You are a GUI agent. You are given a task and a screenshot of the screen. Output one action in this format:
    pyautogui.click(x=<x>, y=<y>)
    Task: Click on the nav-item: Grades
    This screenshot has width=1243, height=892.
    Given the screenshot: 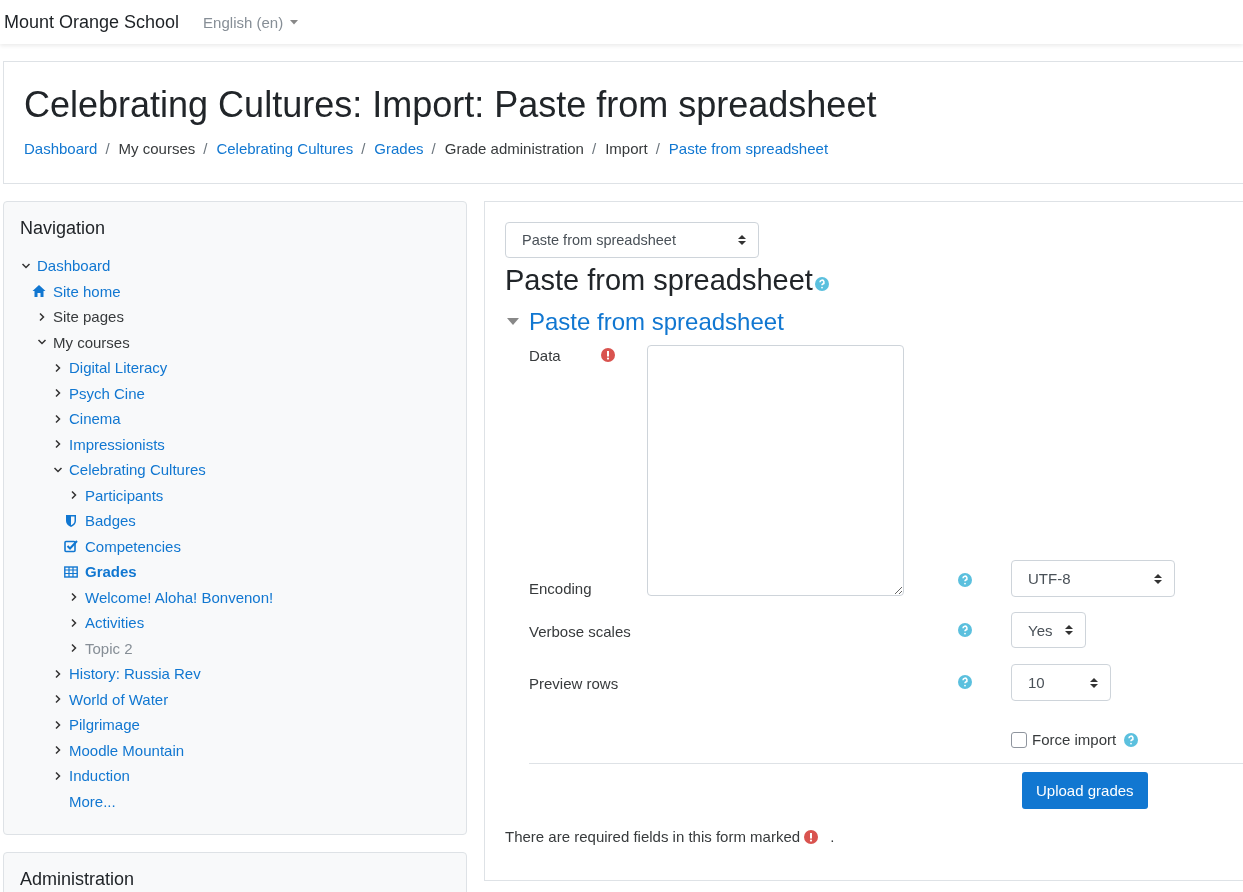 What is the action you would take?
    pyautogui.click(x=111, y=572)
    